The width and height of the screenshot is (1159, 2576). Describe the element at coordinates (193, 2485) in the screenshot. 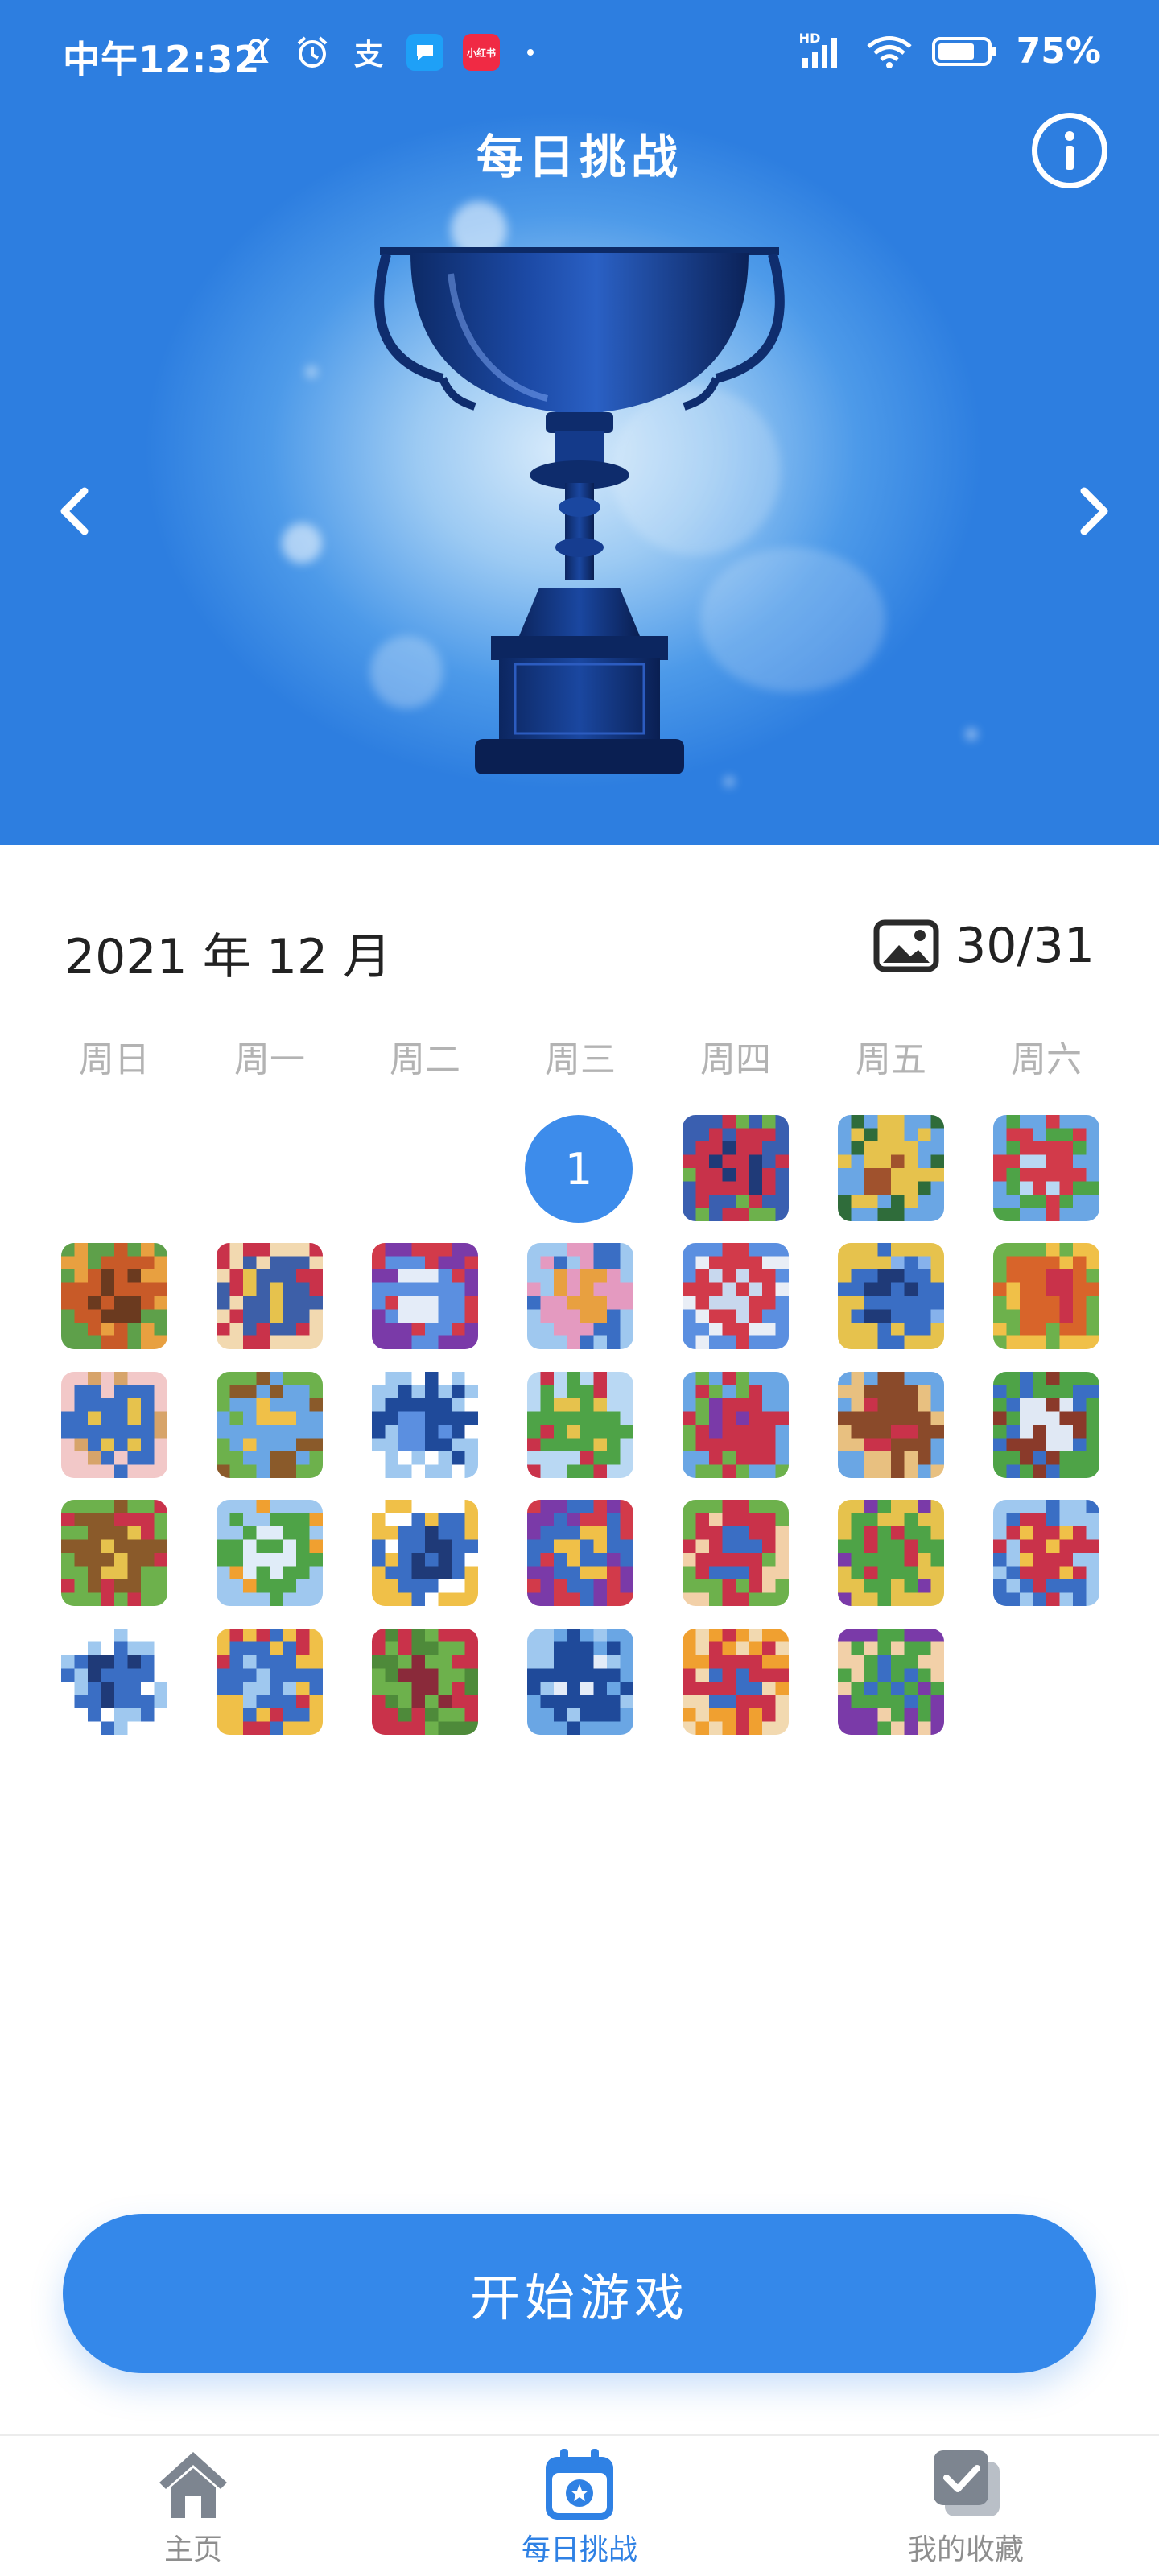

I see `home-icon` at that location.